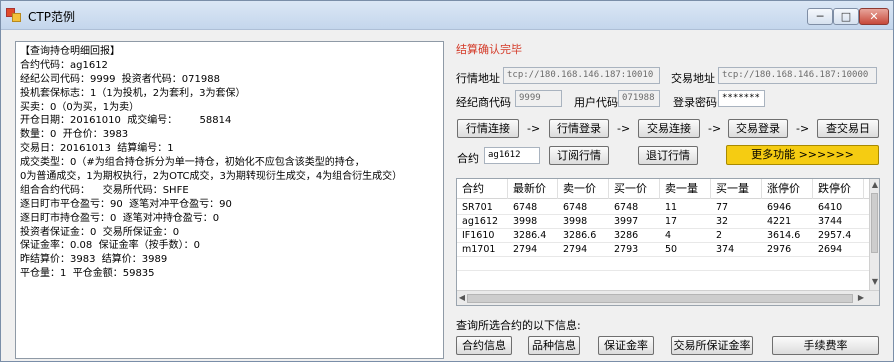 This screenshot has width=894, height=362. I want to click on log-line: 平仓量：1 平仓金额：59835, so click(87, 274).